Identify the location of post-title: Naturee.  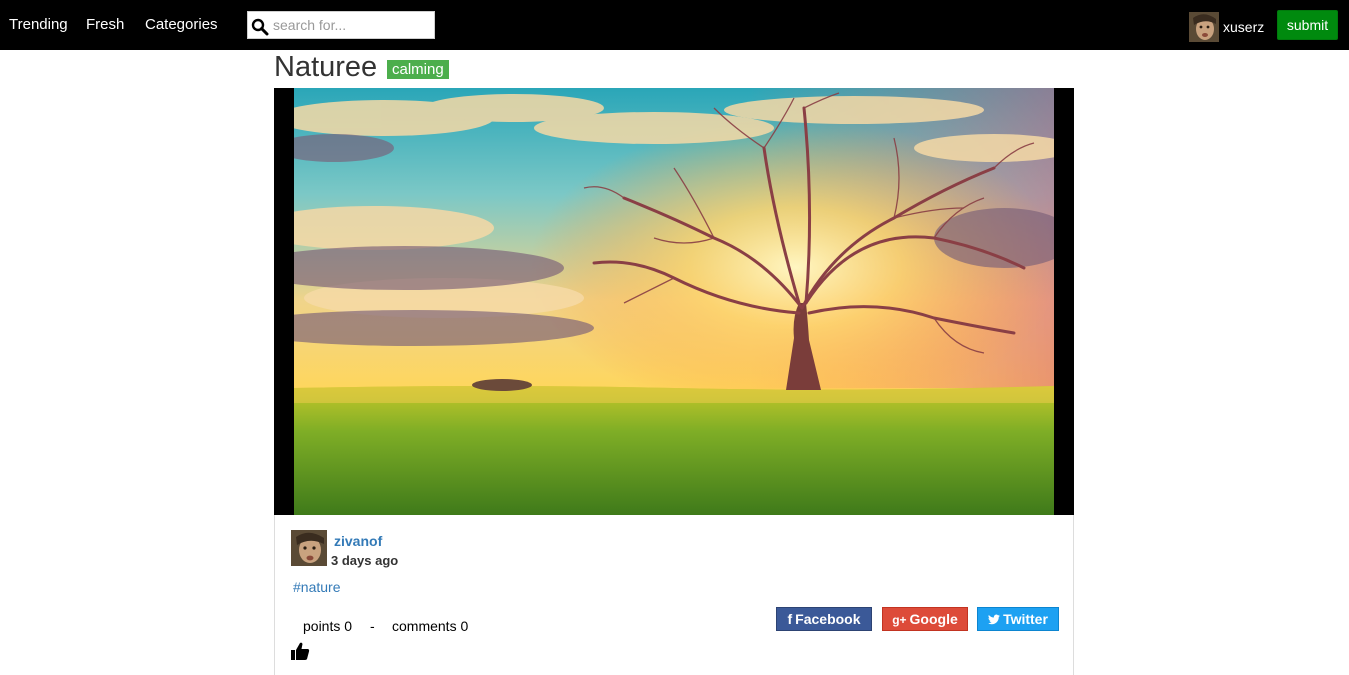
(326, 67).